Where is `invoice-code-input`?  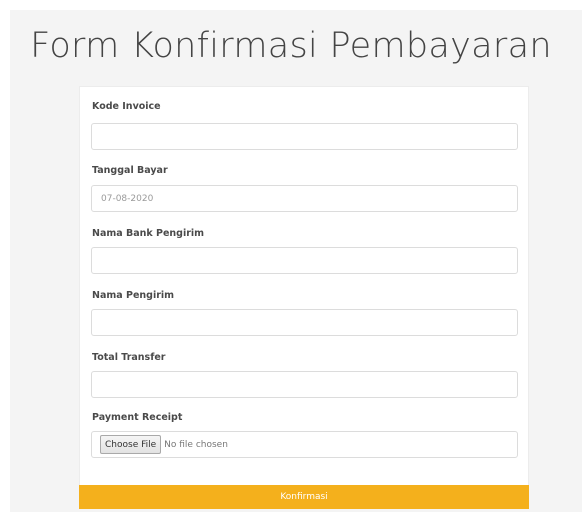
invoice-code-input is located at coordinates (304, 136).